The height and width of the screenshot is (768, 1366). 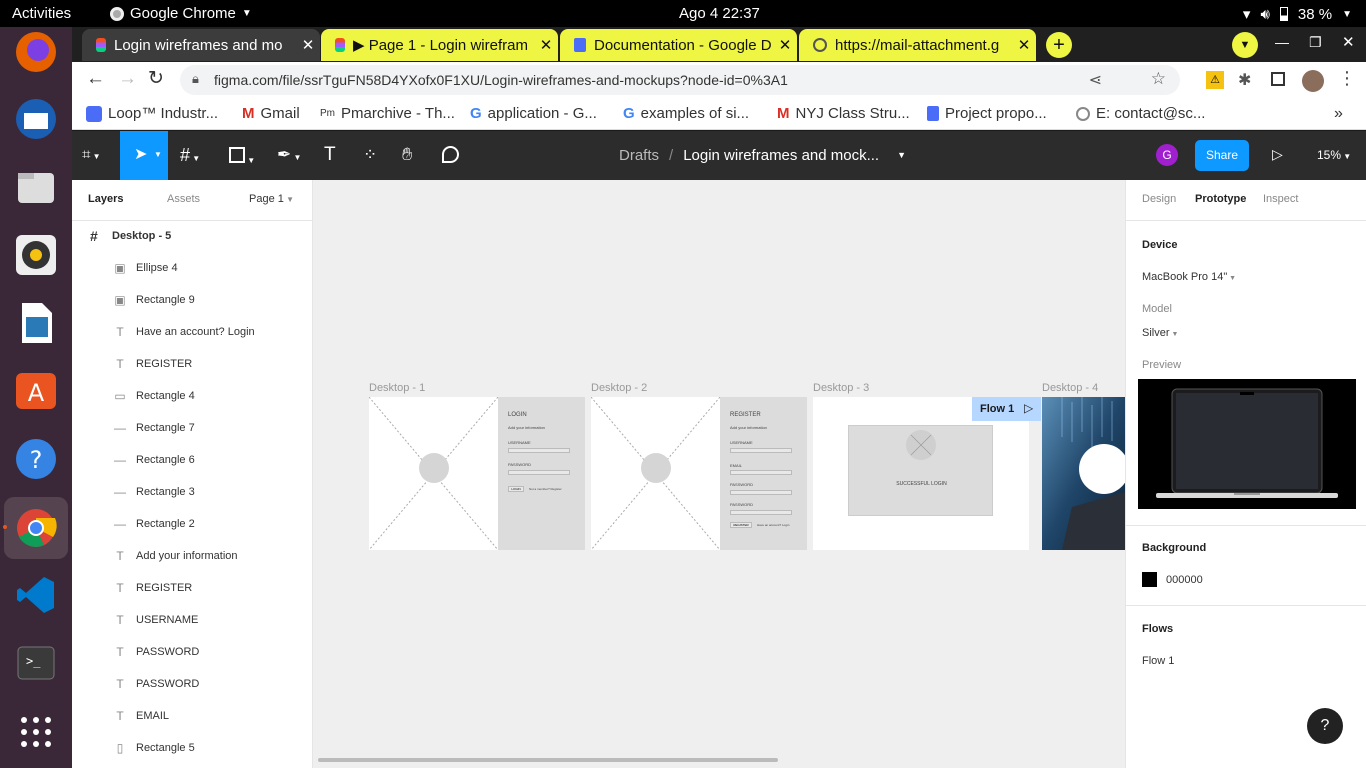 I want to click on layer-item: — Rectangle 6, so click(x=192, y=460).